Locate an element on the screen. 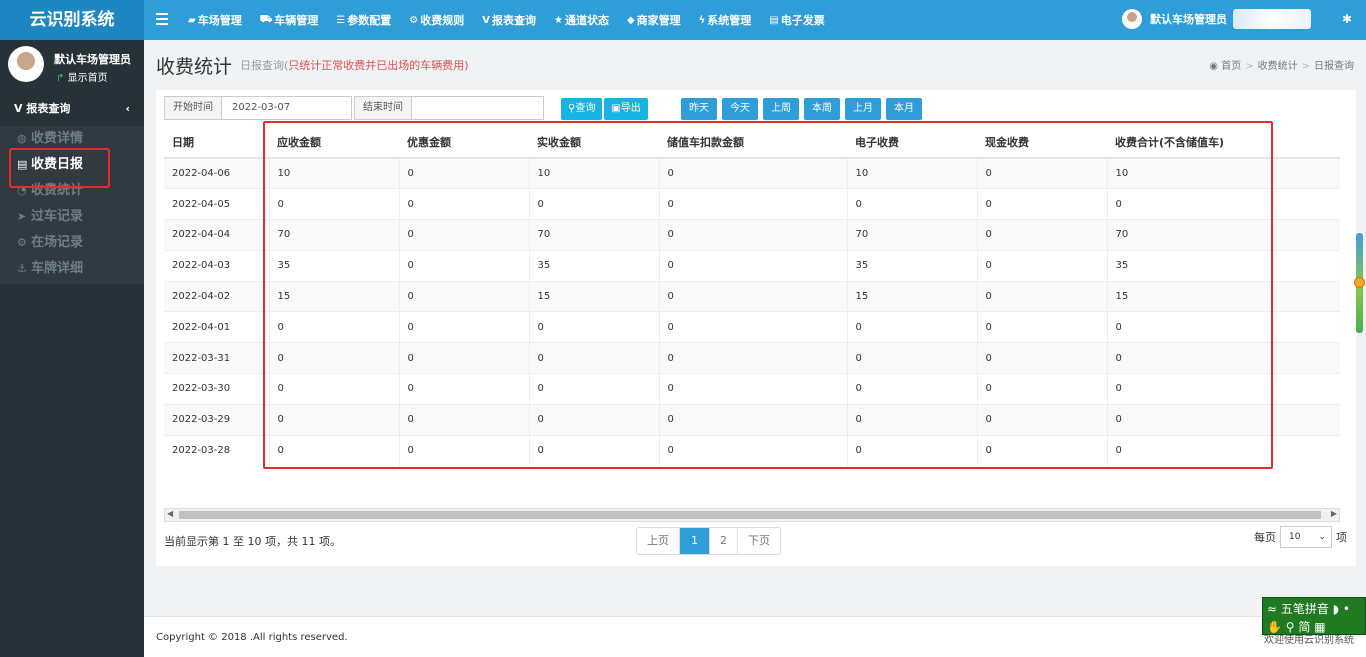 The width and height of the screenshot is (1366, 657). next-page-button: 下页 is located at coordinates (759, 541).